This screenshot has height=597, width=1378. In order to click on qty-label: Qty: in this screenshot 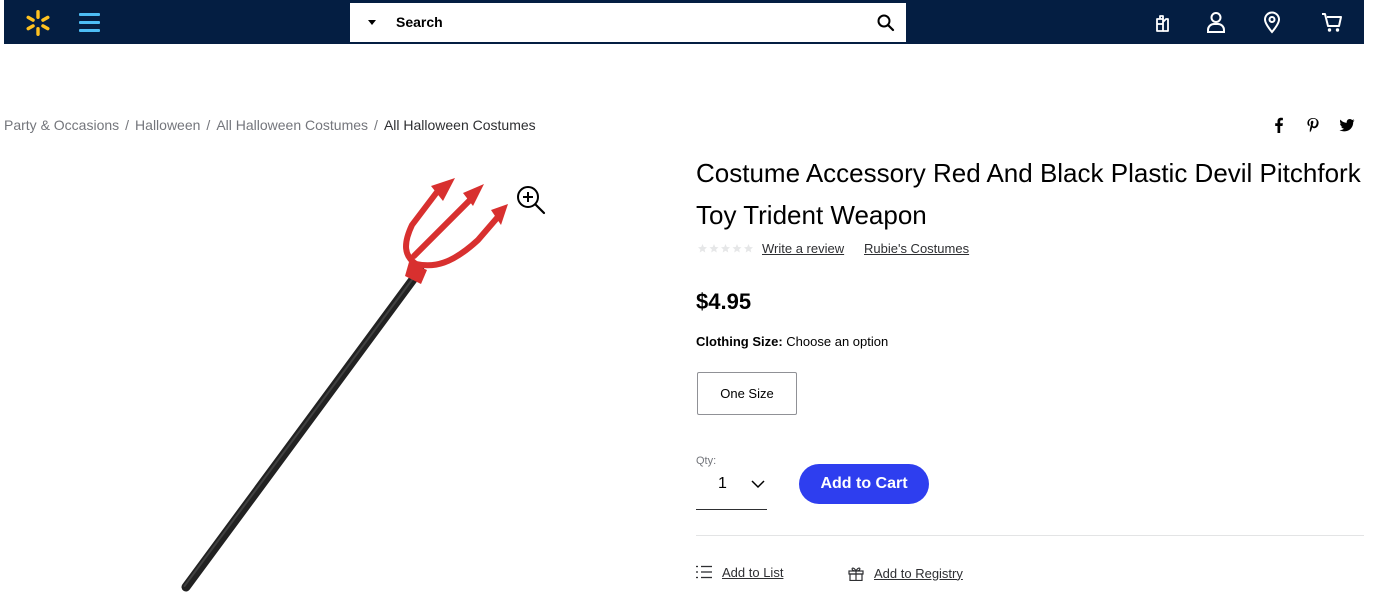, I will do `click(706, 461)`.